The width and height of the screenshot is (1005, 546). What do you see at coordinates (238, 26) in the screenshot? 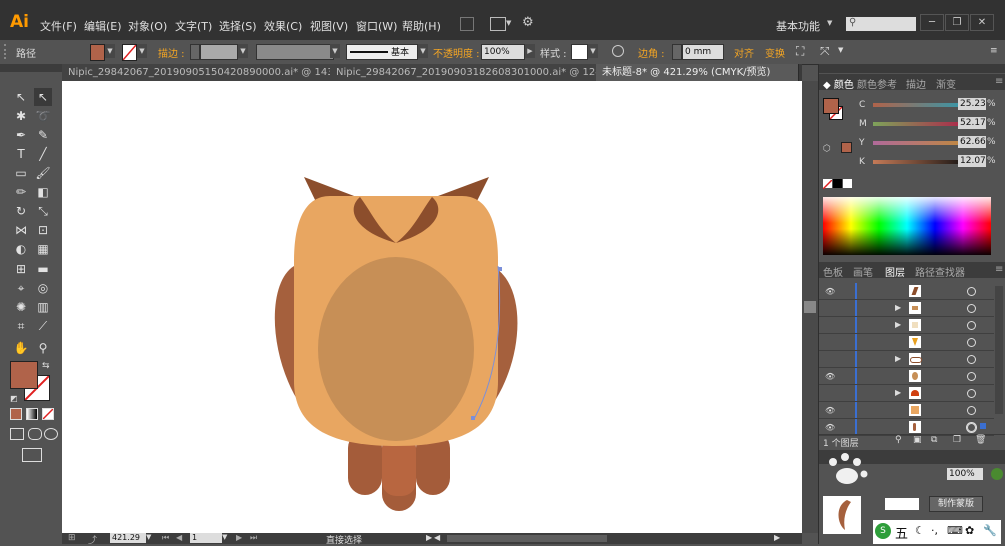
I see `menu-select: 选择(S)` at bounding box center [238, 26].